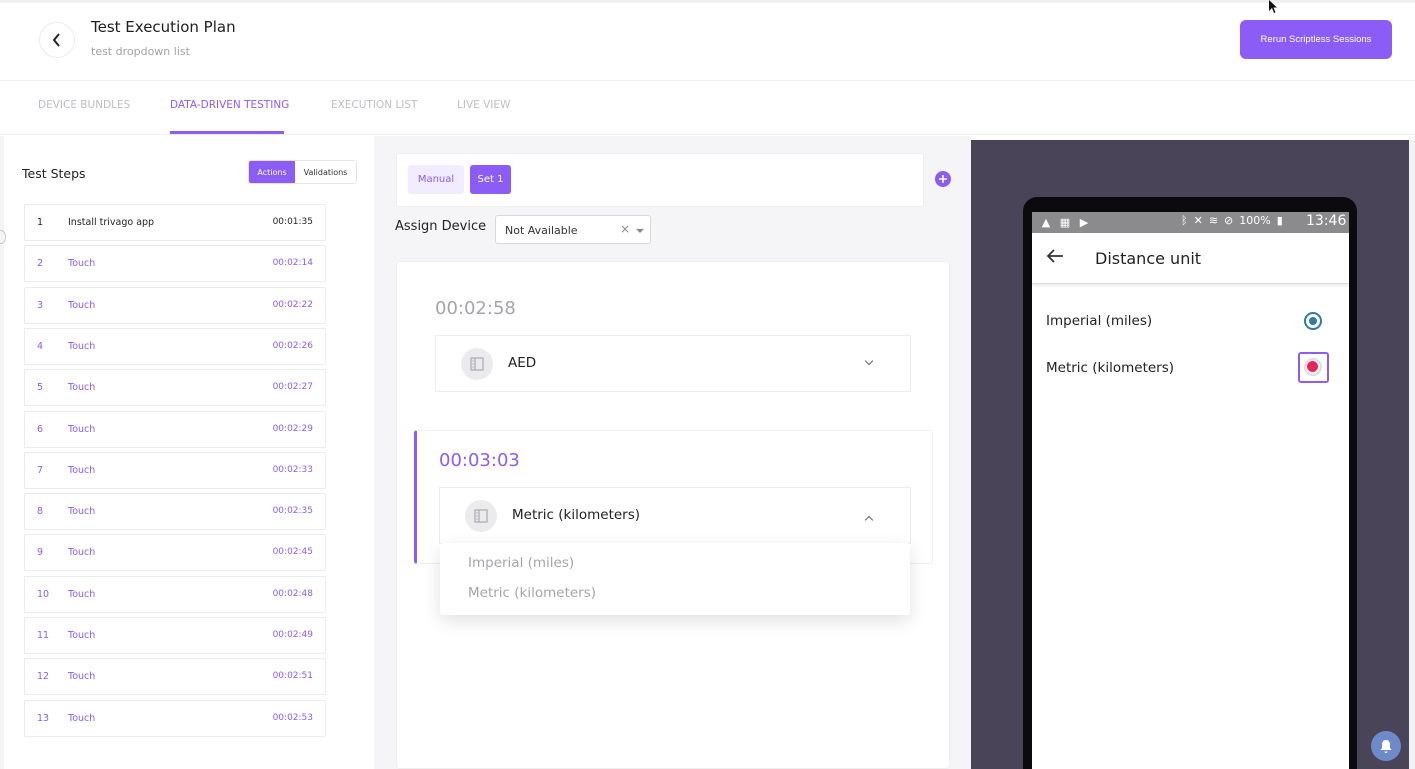 The width and height of the screenshot is (1415, 769). What do you see at coordinates (40, 429) in the screenshot?
I see `step-number: 6` at bounding box center [40, 429].